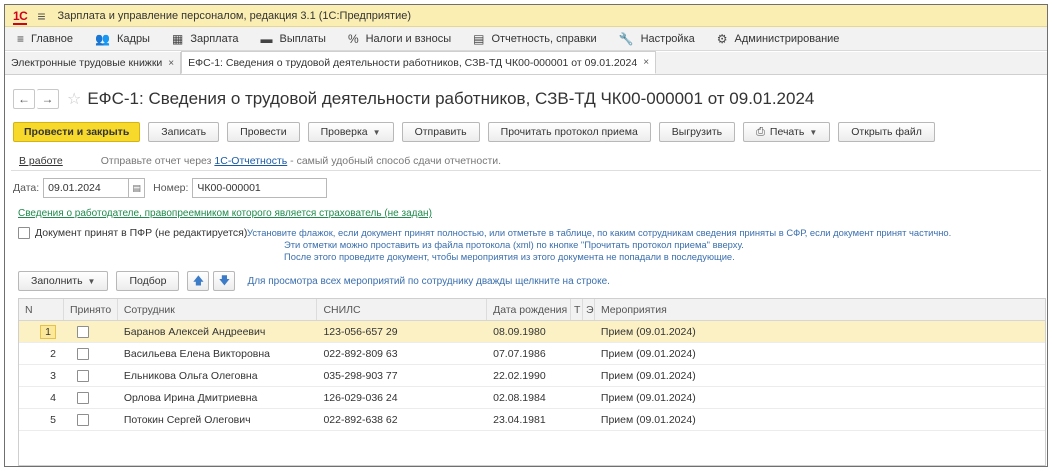 Image resolution: width=1052 pixels, height=471 pixels. What do you see at coordinates (20, 16) in the screenshot?
I see `app-logo: 1С` at bounding box center [20, 16].